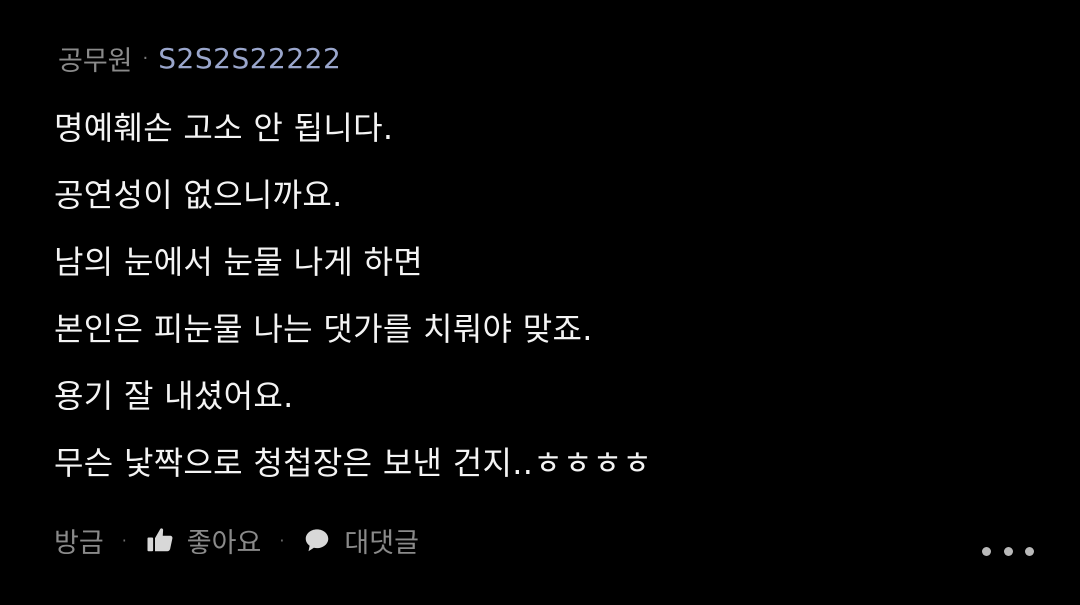  What do you see at coordinates (224, 128) in the screenshot?
I see `comment-line: 명예훼손 고소 안 됩니다.` at bounding box center [224, 128].